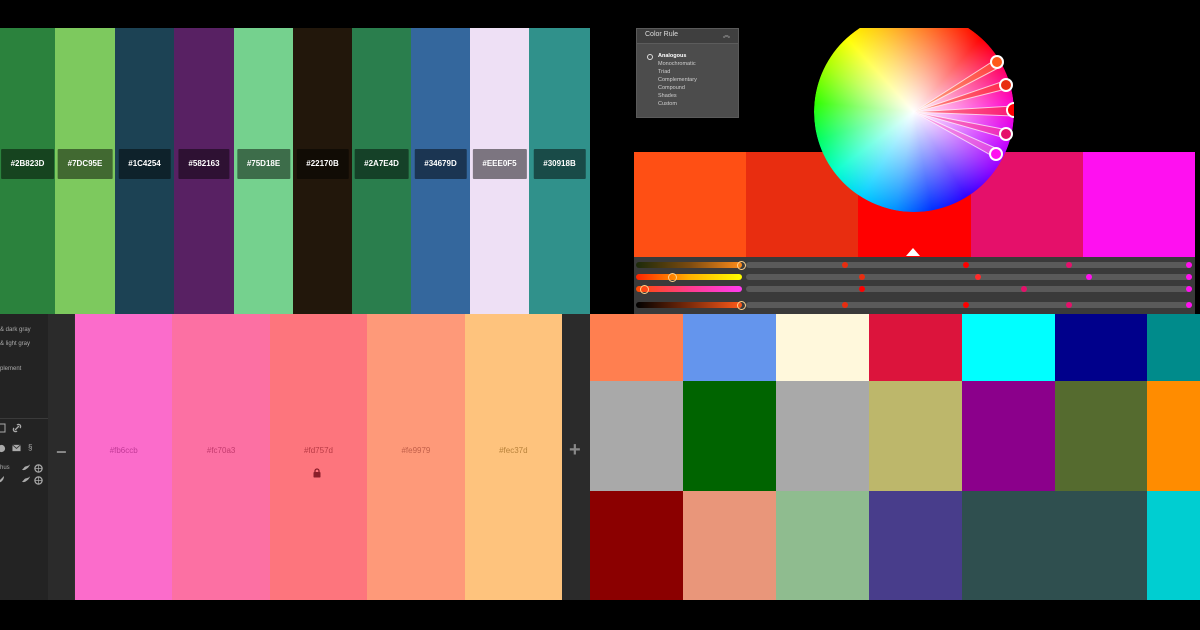 The height and width of the screenshot is (630, 1200). What do you see at coordinates (559, 171) in the screenshot?
I see `palette-swatch: #30918B` at bounding box center [559, 171].